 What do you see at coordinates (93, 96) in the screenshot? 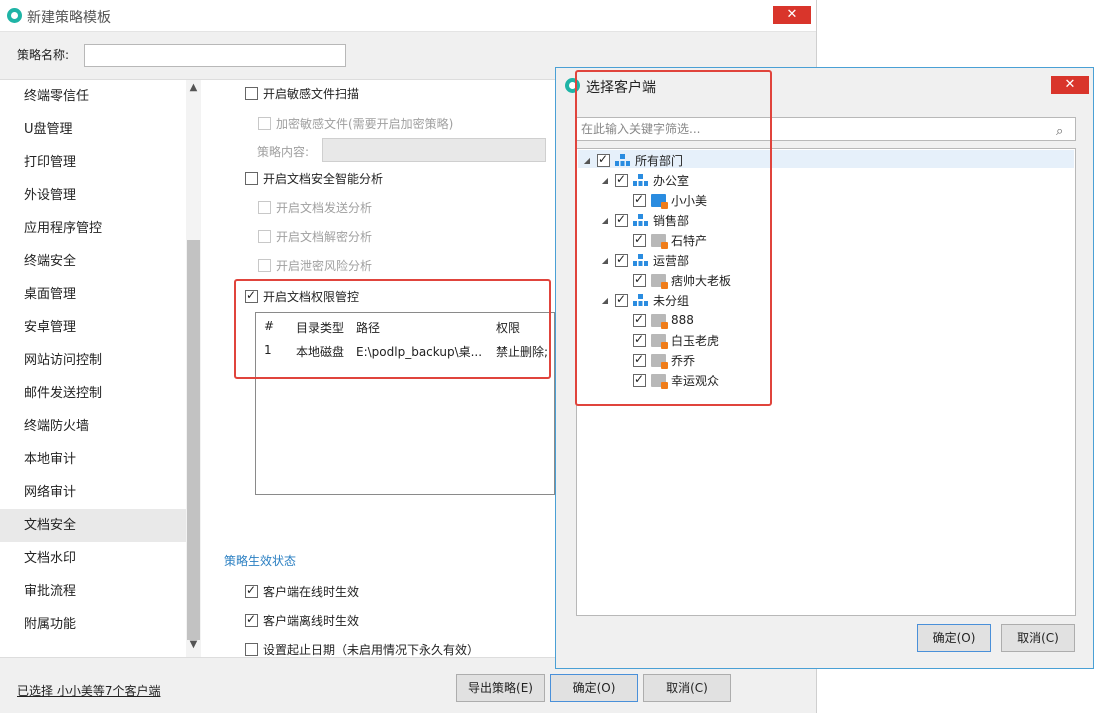
I see `sidebar-item: 终端零信任` at bounding box center [93, 96].